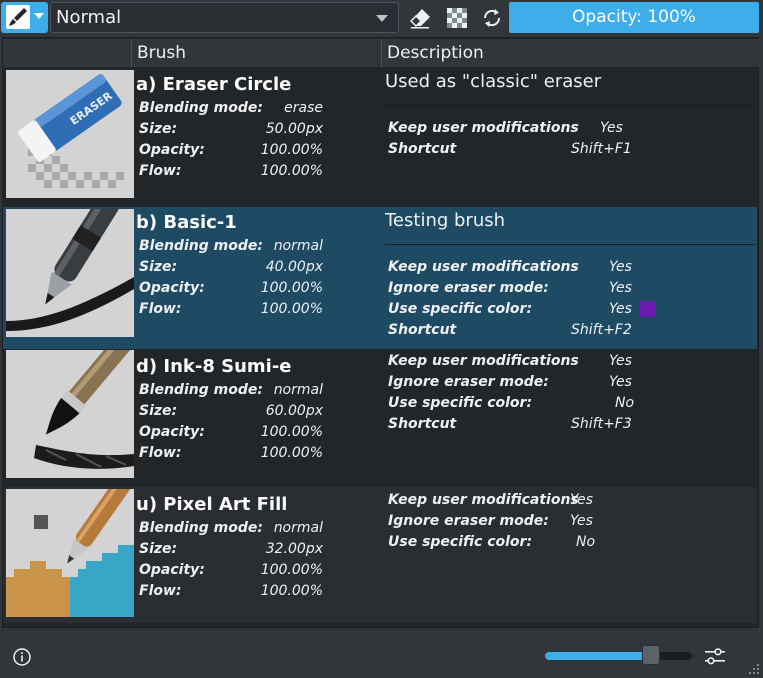  What do you see at coordinates (648, 309) in the screenshot?
I see `specific-color-swatch` at bounding box center [648, 309].